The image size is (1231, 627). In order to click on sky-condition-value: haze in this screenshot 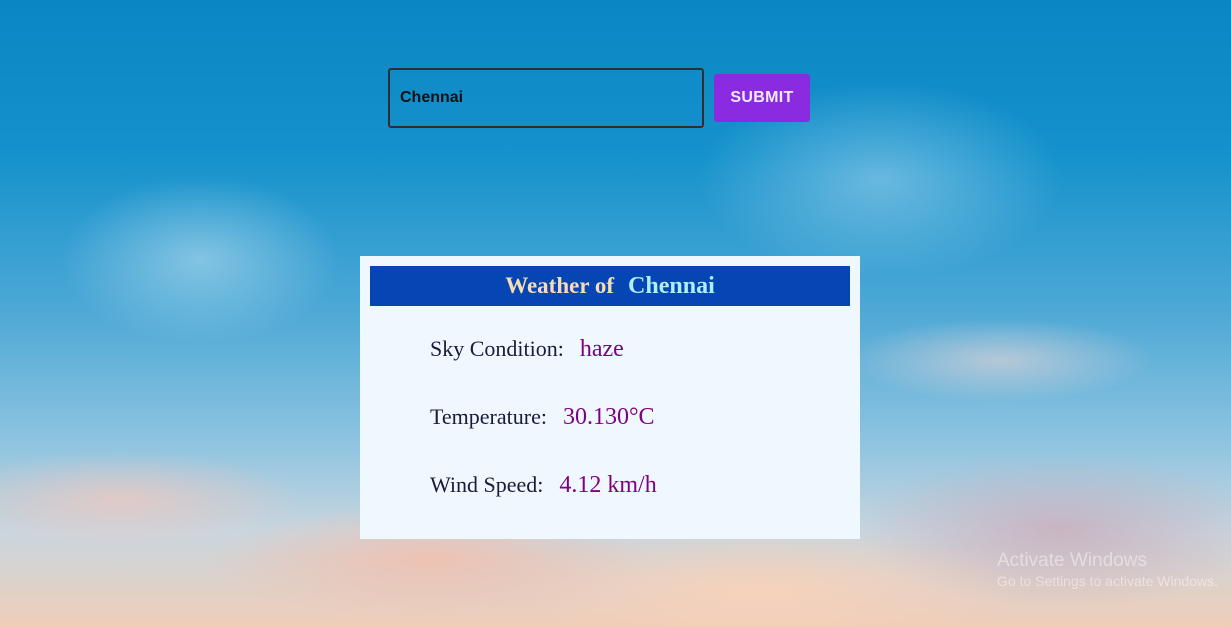, I will do `click(601, 349)`.